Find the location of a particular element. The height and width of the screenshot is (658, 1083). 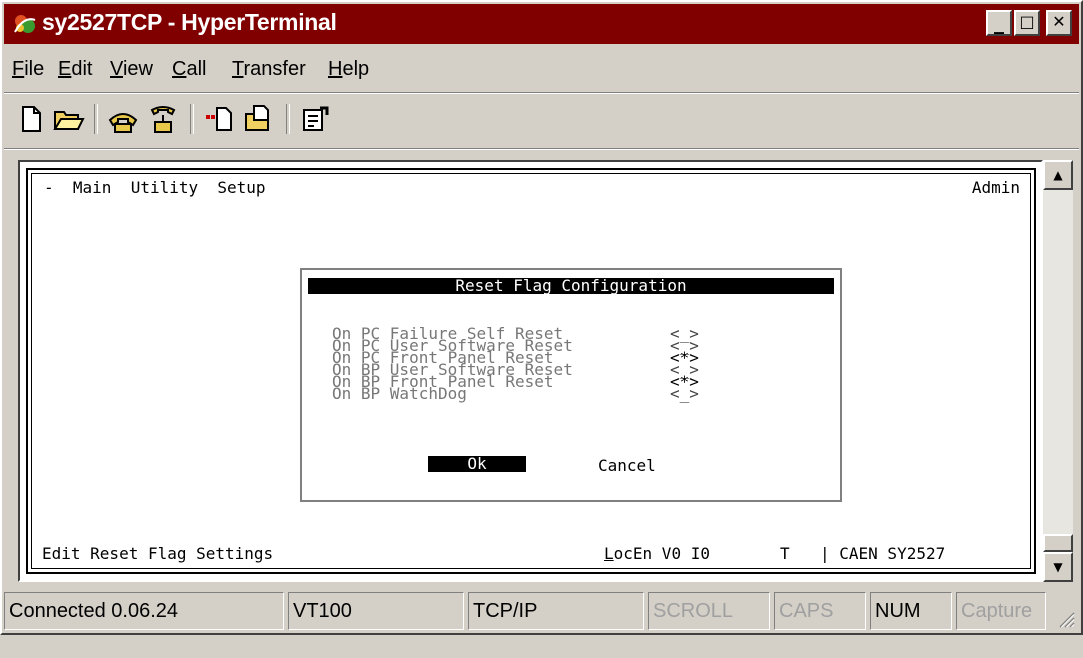

status-capture: Capture is located at coordinates (1001, 611).